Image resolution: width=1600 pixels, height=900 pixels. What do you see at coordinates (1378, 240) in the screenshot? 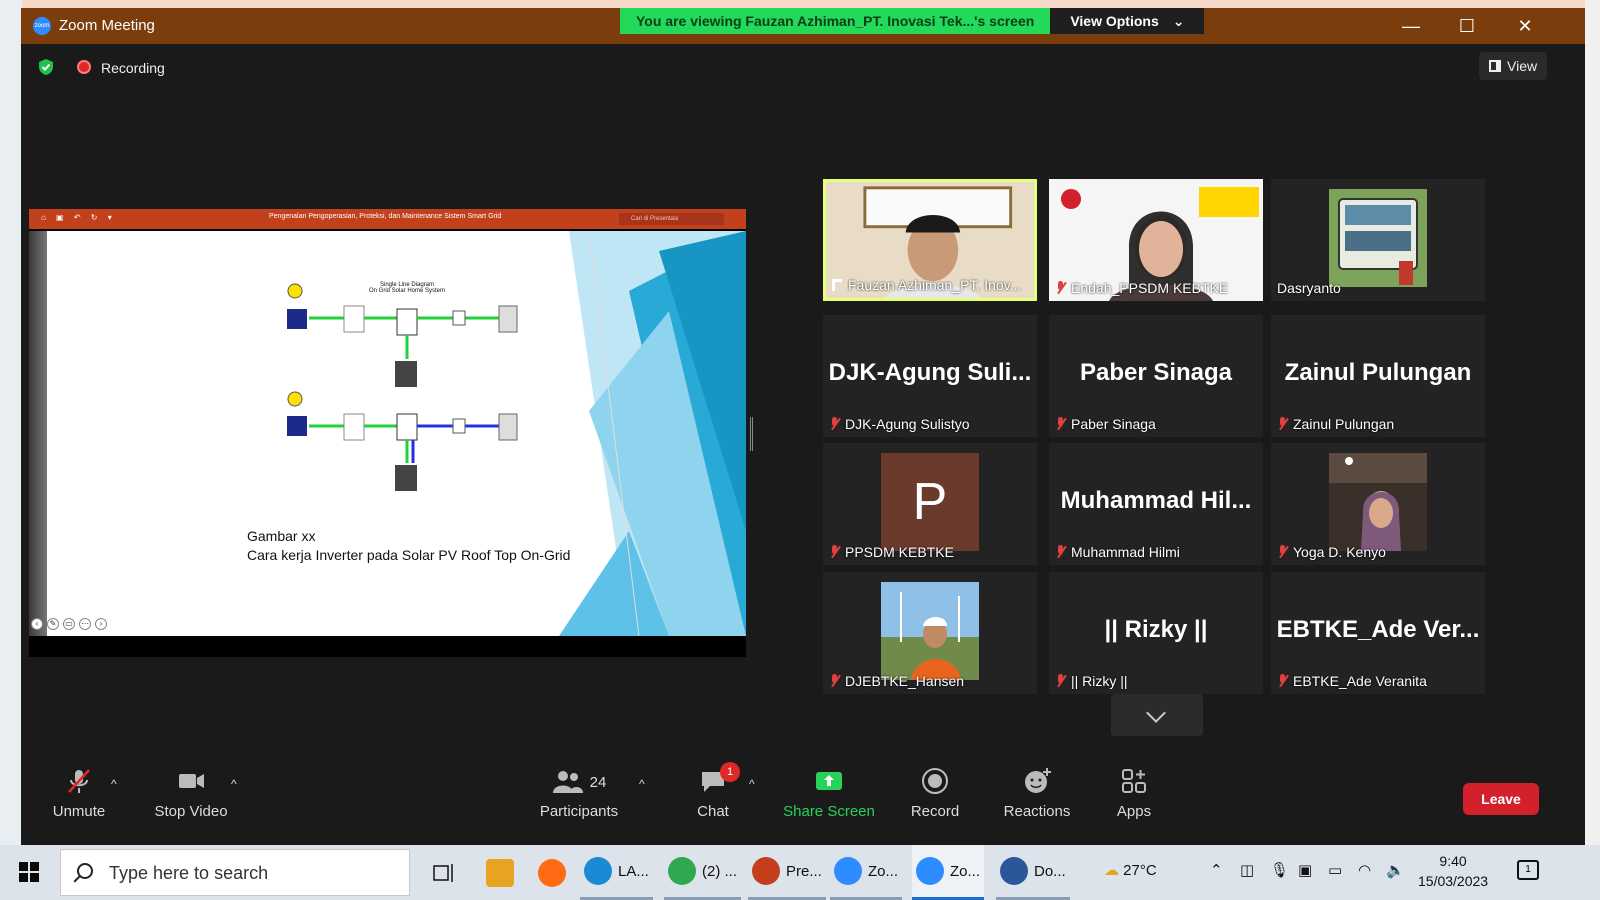
I see `participant-tile: Dasryanto` at bounding box center [1378, 240].